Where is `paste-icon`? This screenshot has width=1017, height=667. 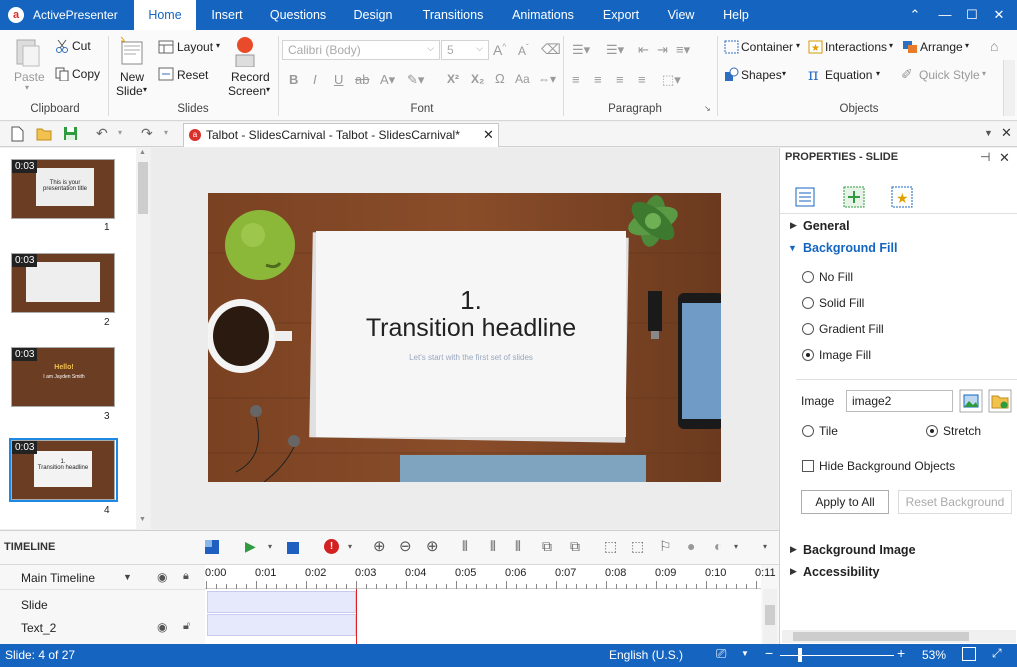
paste-icon is located at coordinates (28, 52).